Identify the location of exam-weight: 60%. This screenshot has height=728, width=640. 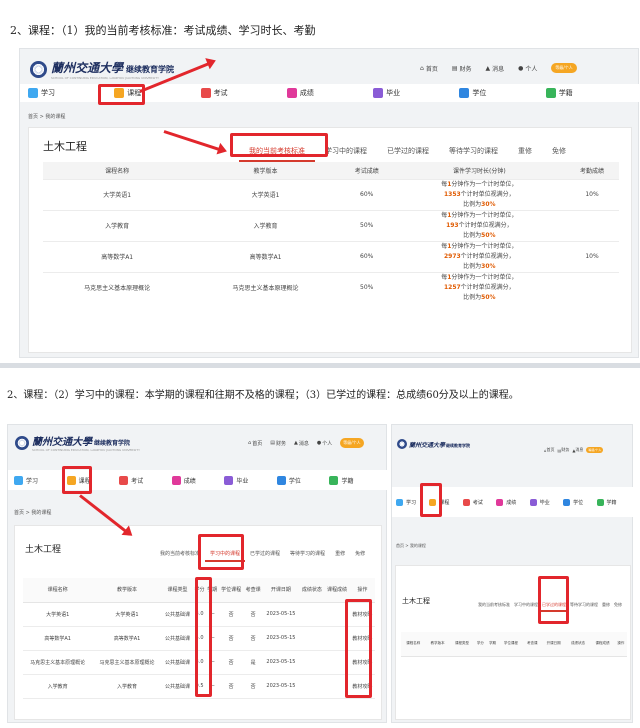
(366, 256).